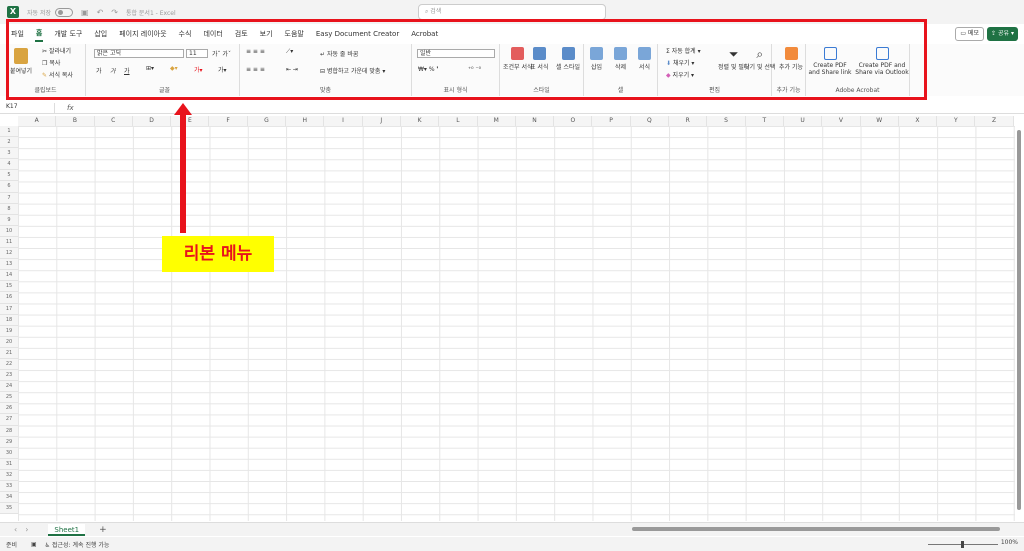 The width and height of the screenshot is (1024, 551). Describe the element at coordinates (305, 121) in the screenshot. I see `column-header: H` at that location.